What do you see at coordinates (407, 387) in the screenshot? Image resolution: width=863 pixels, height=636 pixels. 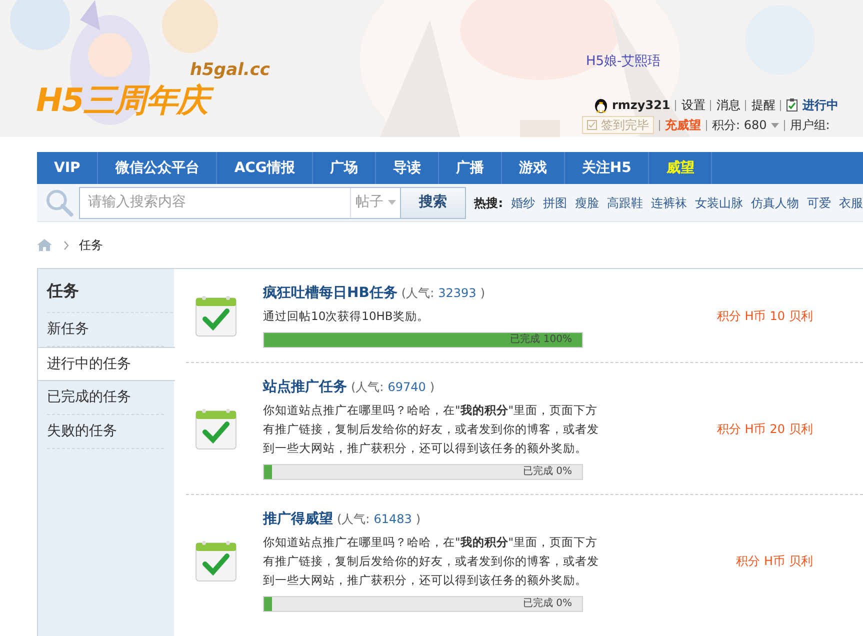 I see `popularity-count: 69740` at bounding box center [407, 387].